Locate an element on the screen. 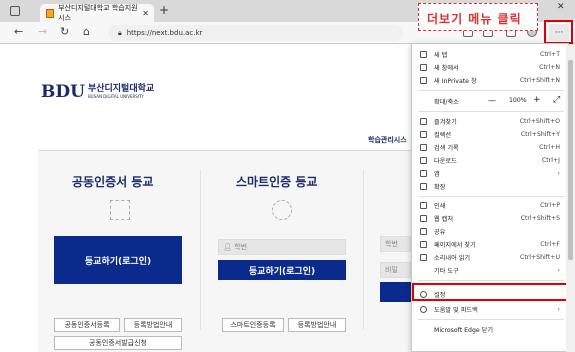 This screenshot has width=575, height=352. cert-issue-button: 공동인증서발급신청 is located at coordinates (118, 343).